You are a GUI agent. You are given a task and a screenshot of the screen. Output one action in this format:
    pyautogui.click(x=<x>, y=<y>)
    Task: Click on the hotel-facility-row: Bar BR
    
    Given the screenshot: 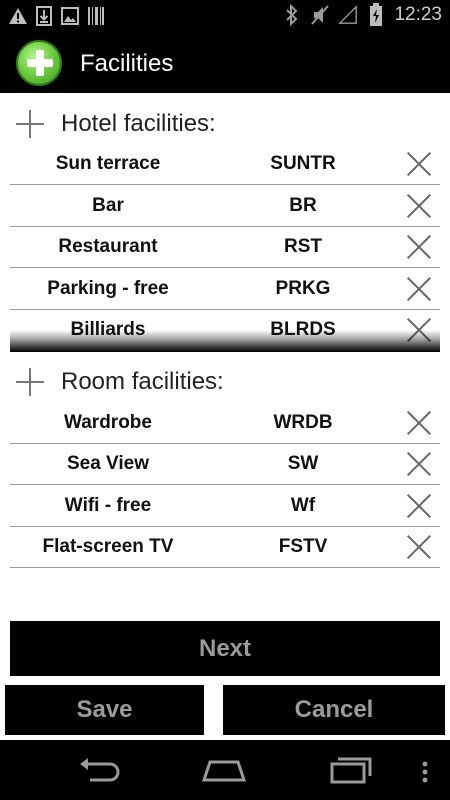 What is the action you would take?
    pyautogui.click(x=225, y=206)
    